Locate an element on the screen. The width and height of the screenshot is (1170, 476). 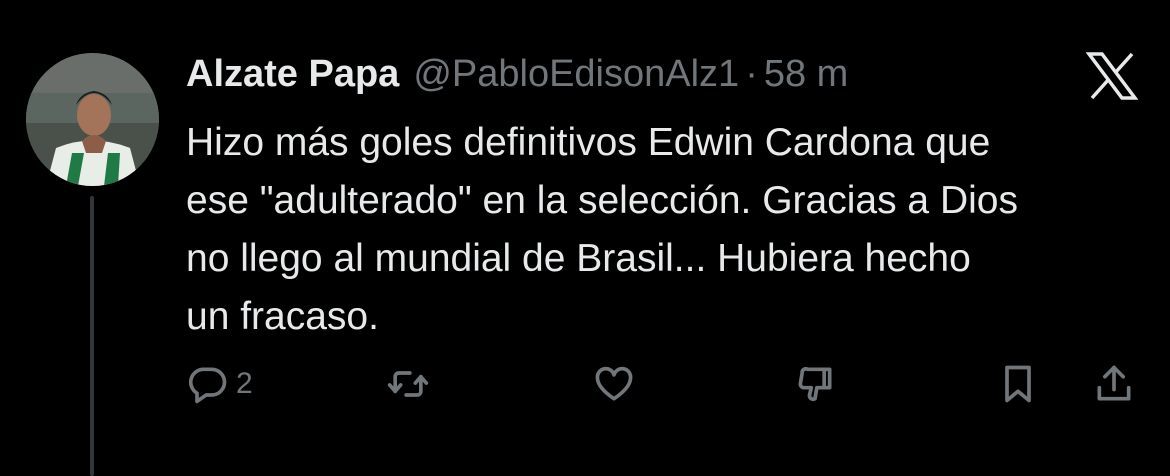
like-button is located at coordinates (614, 384).